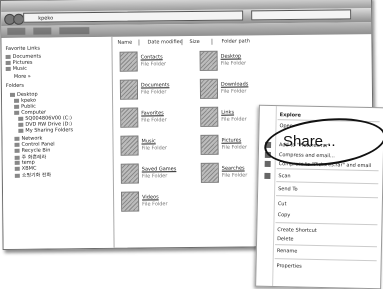  Describe the element at coordinates (267, 175) in the screenshot. I see `scan-icon` at that location.